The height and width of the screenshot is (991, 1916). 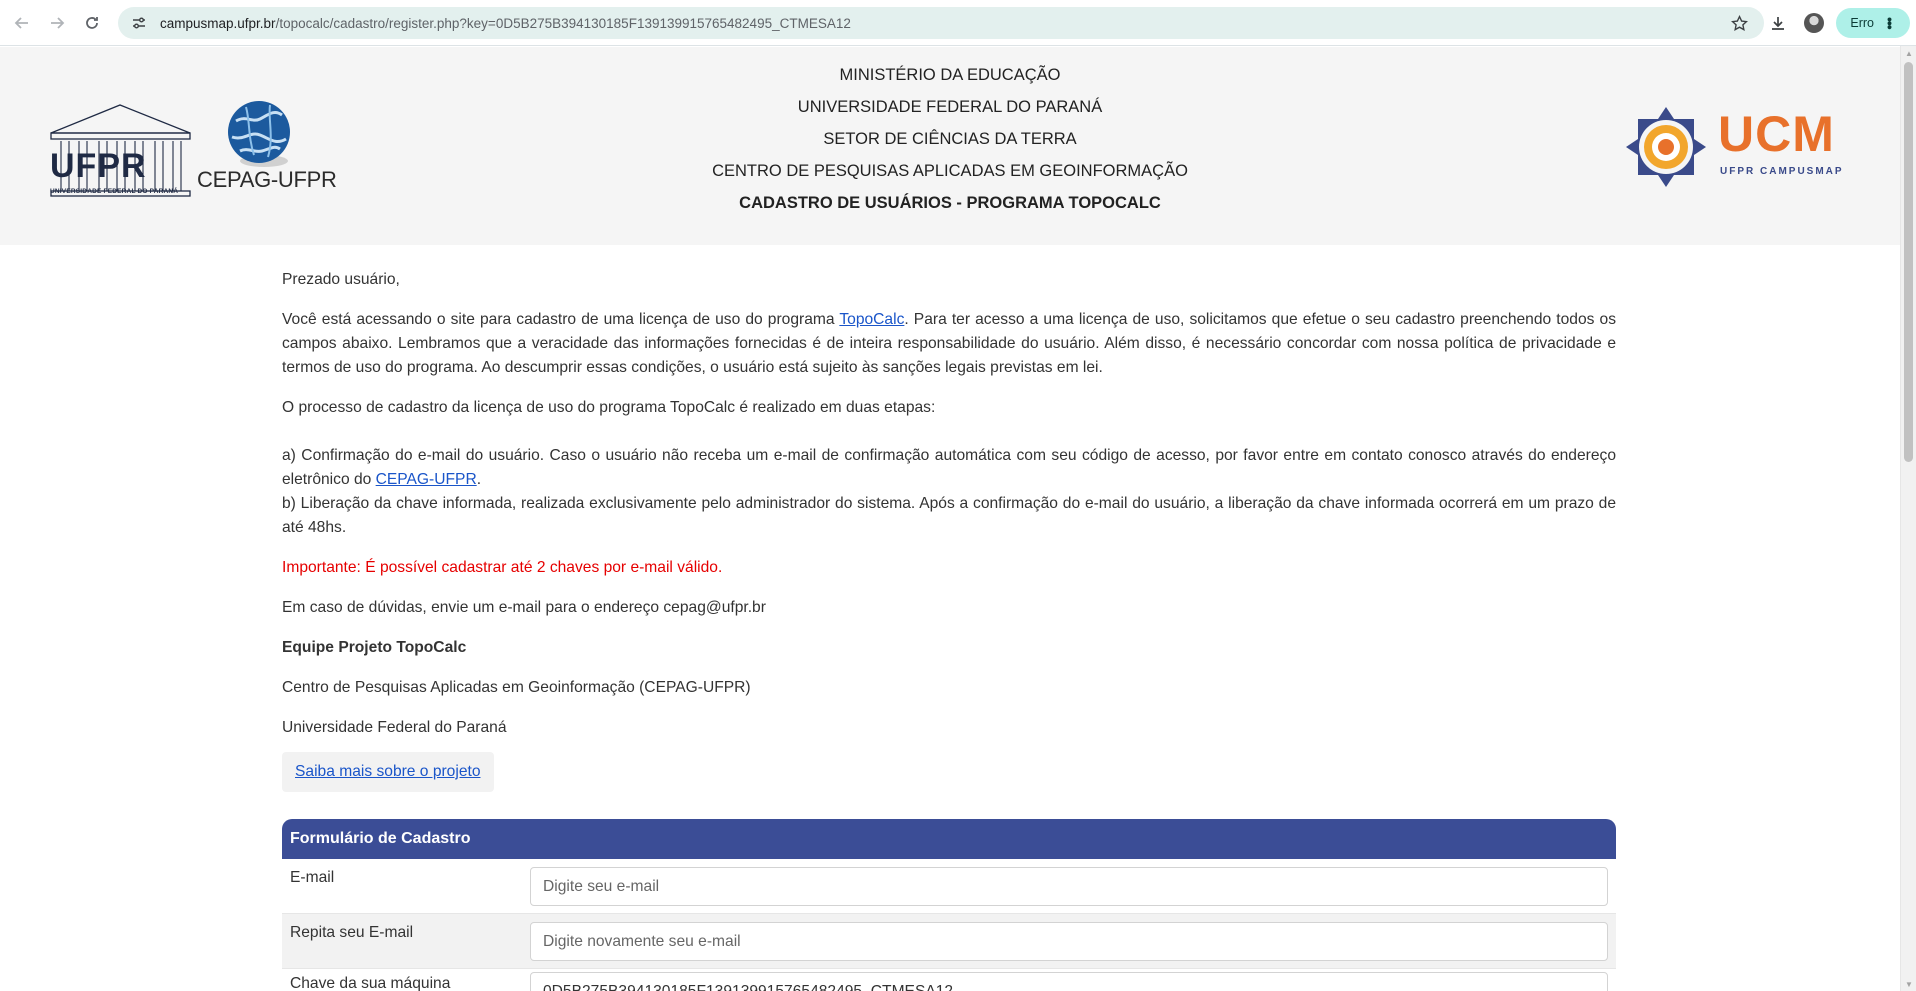 I want to click on scroll-up-arrow-icon: ▲, so click(x=1908, y=53).